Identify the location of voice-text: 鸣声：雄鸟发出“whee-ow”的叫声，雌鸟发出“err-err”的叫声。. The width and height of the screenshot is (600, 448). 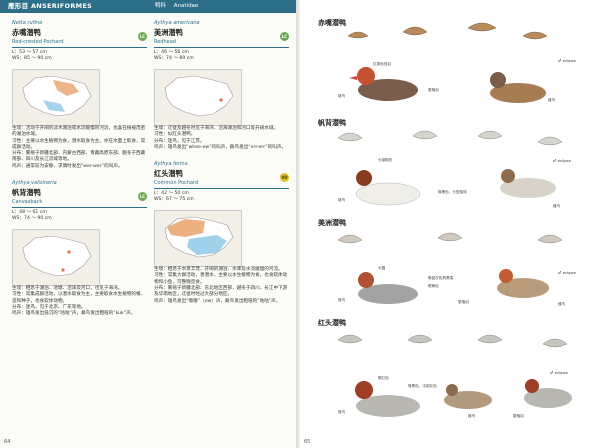
(220, 147).